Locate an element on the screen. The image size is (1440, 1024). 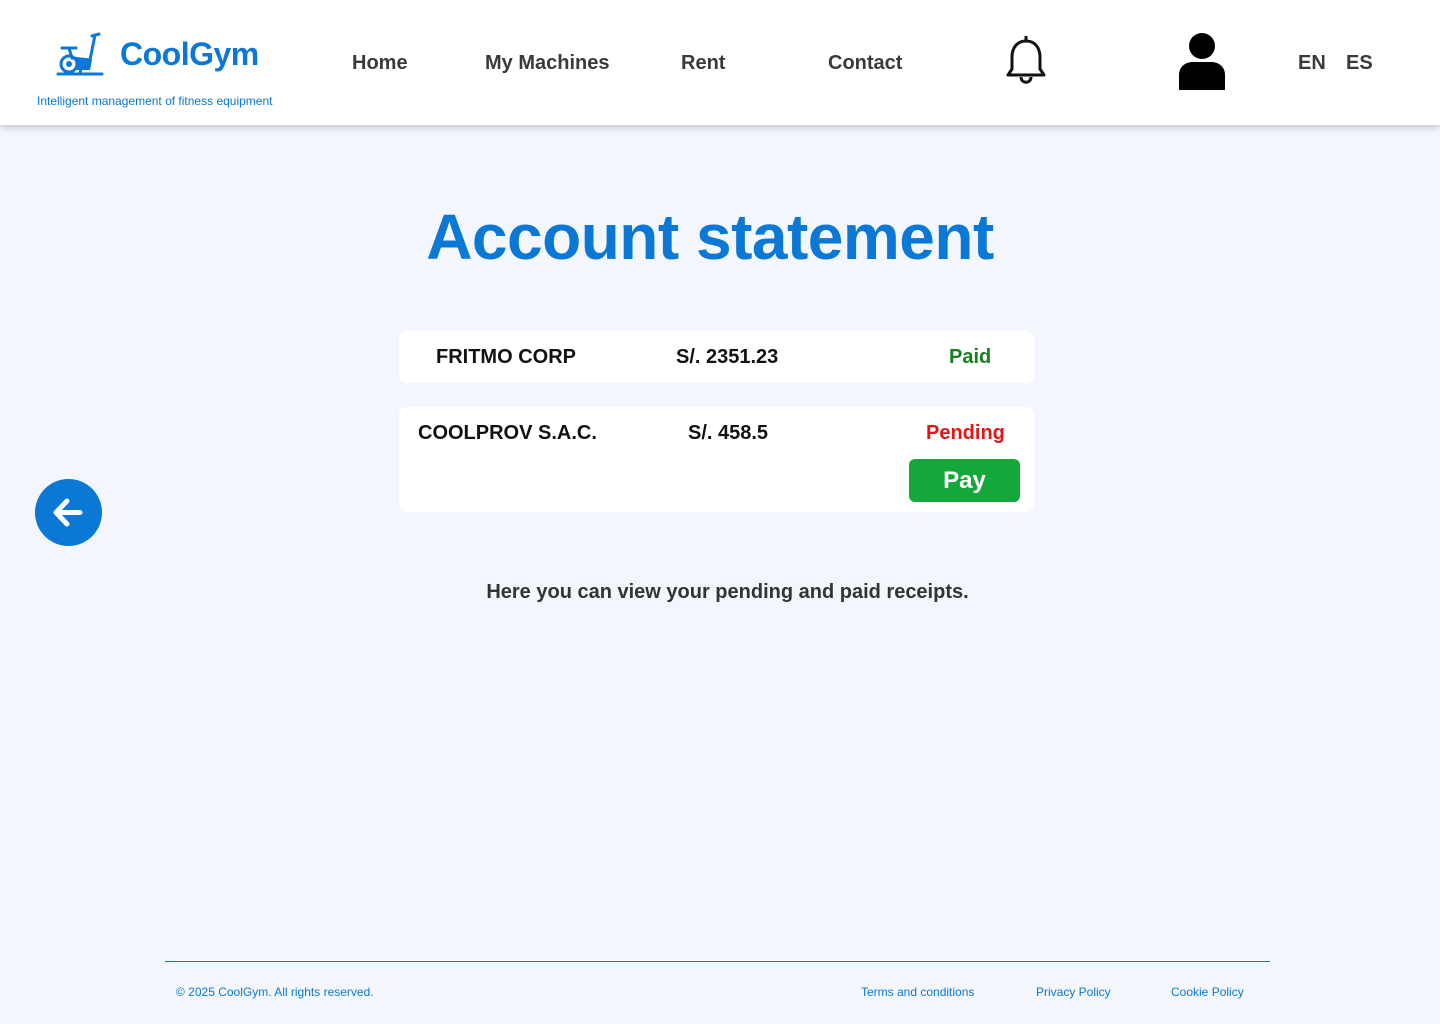
bell-icon is located at coordinates (1026, 61).